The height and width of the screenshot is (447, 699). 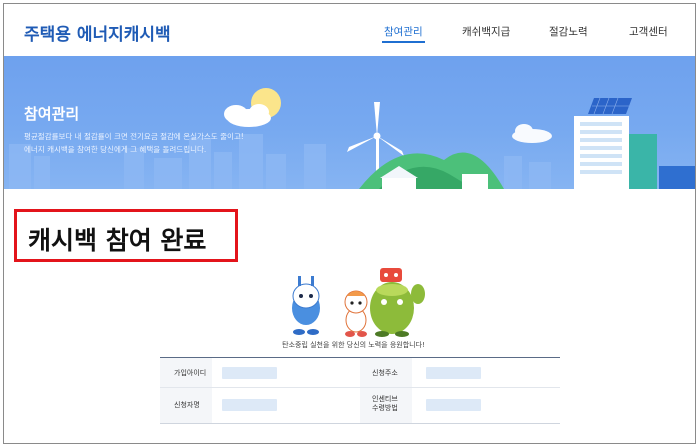 What do you see at coordinates (453, 373) in the screenshot?
I see `application-address-value` at bounding box center [453, 373].